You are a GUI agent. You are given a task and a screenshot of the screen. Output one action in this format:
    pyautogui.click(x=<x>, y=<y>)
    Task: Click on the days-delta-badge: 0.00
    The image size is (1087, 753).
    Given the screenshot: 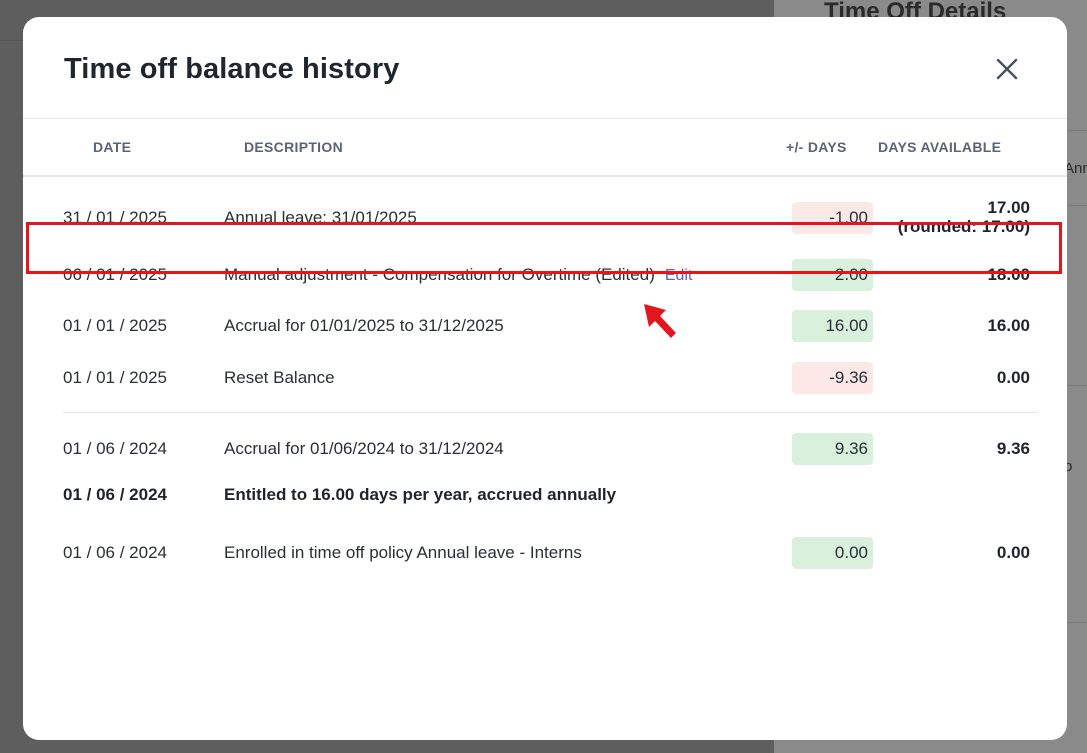 What is the action you would take?
    pyautogui.click(x=832, y=553)
    